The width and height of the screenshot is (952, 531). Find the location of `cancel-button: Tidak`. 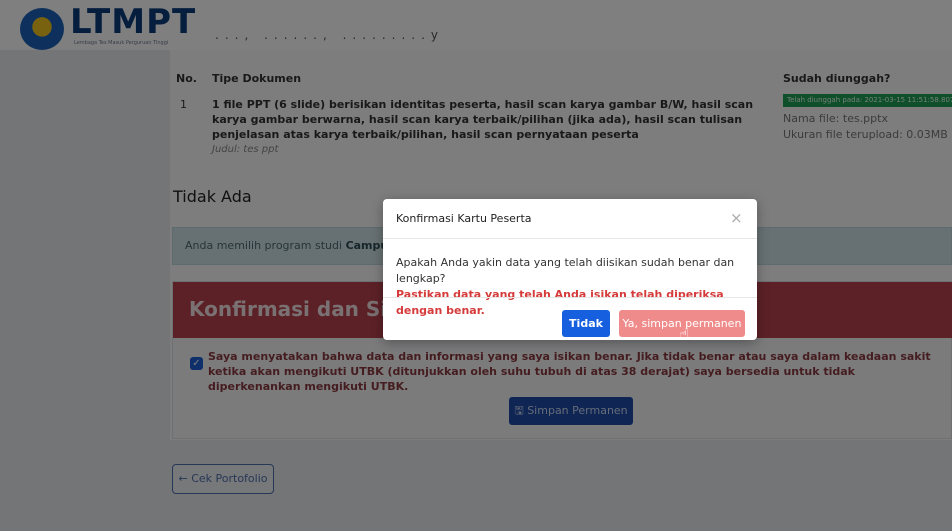

cancel-button: Tidak is located at coordinates (586, 323).